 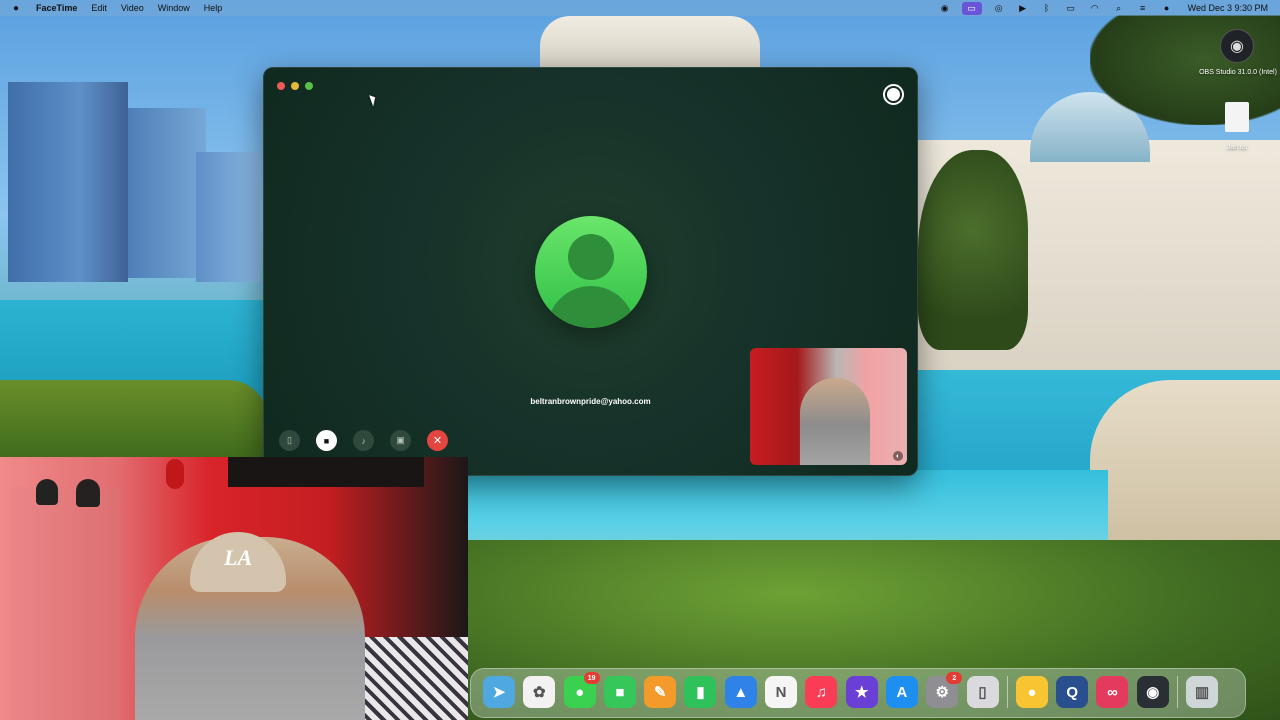 I want to click on share-screen-button: ▣, so click(x=400, y=440).